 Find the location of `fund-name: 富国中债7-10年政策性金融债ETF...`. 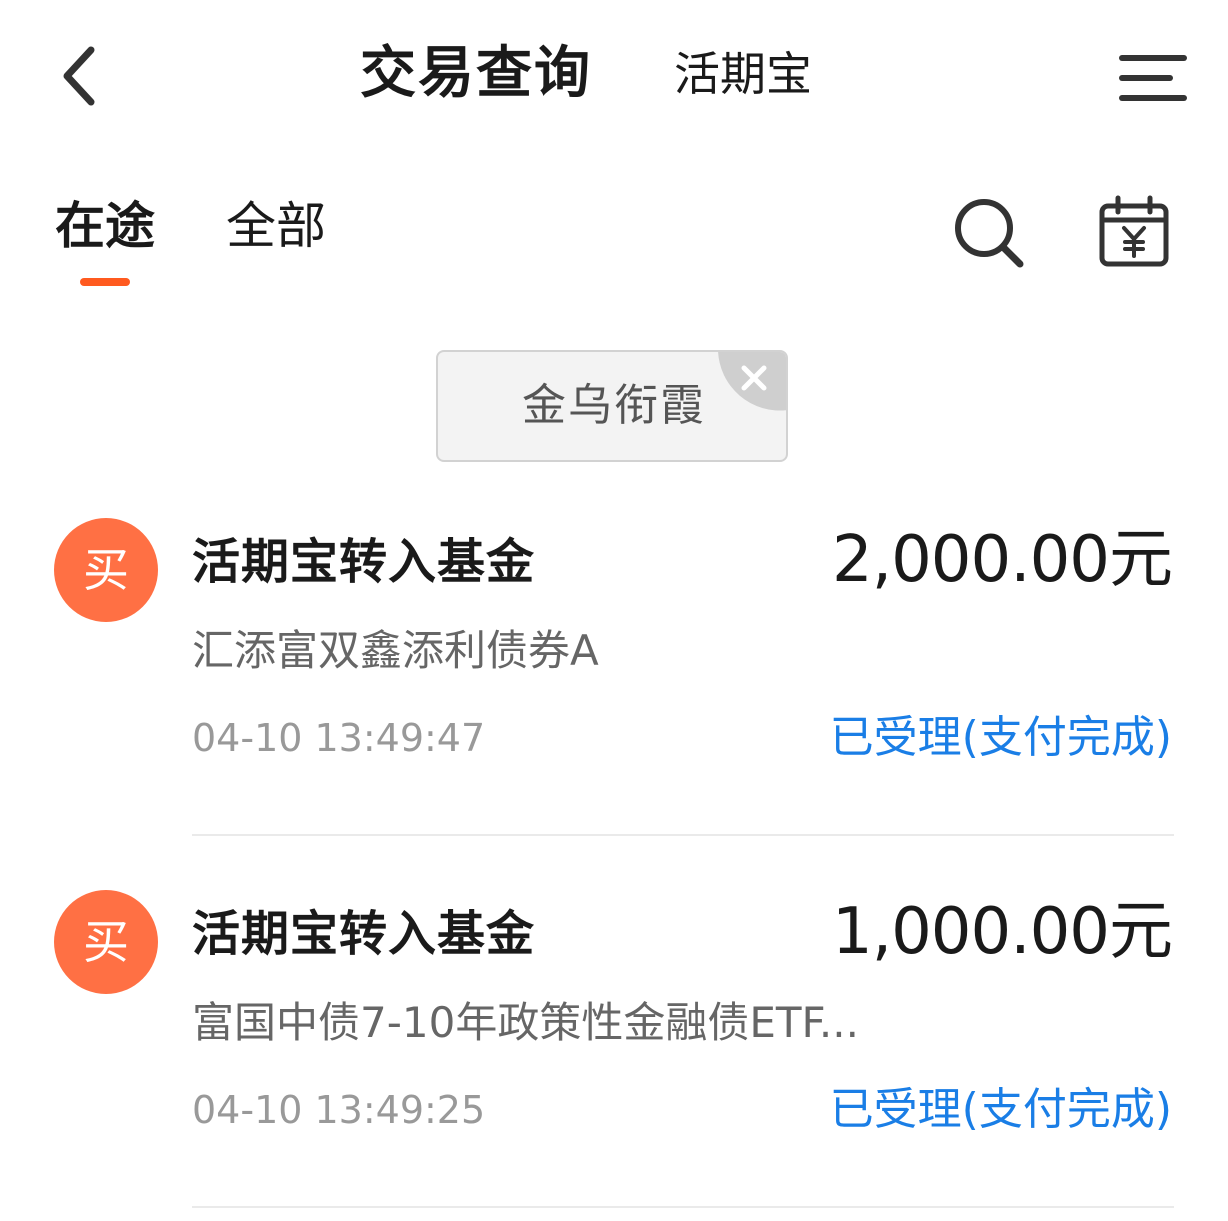

fund-name: 富国中债7-10年政策性金融债ETF... is located at coordinates (525, 1022).